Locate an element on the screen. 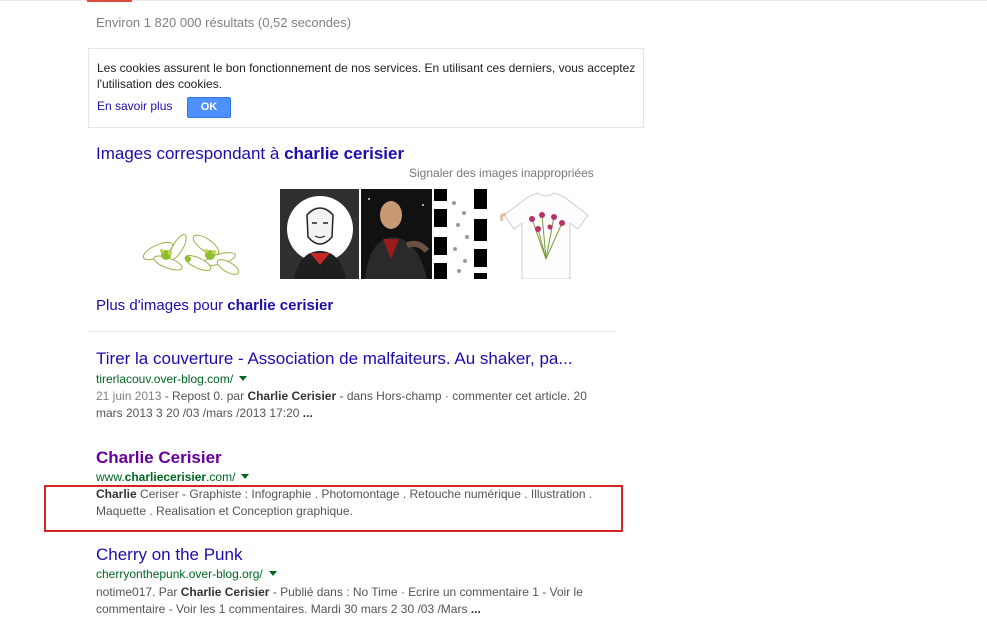 The height and width of the screenshot is (639, 987). active-tab-indicator is located at coordinates (109, 1).